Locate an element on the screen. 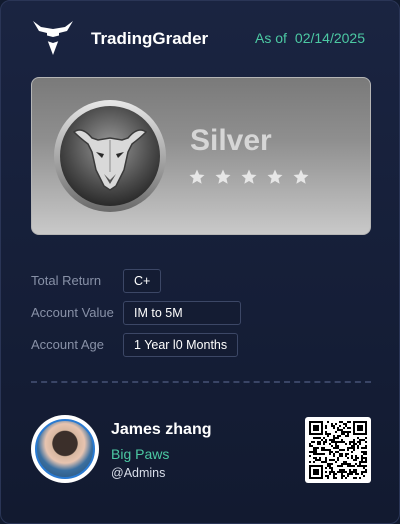  avatar is located at coordinates (65, 449).